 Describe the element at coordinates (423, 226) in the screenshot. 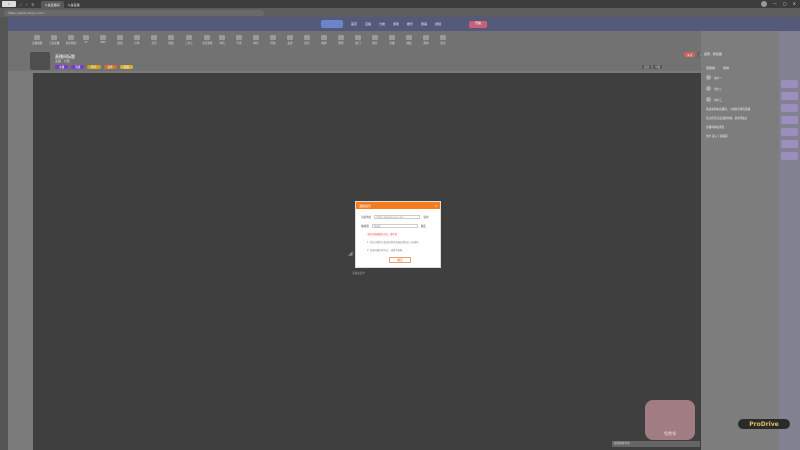

I see `confirm-link: 确定` at that location.